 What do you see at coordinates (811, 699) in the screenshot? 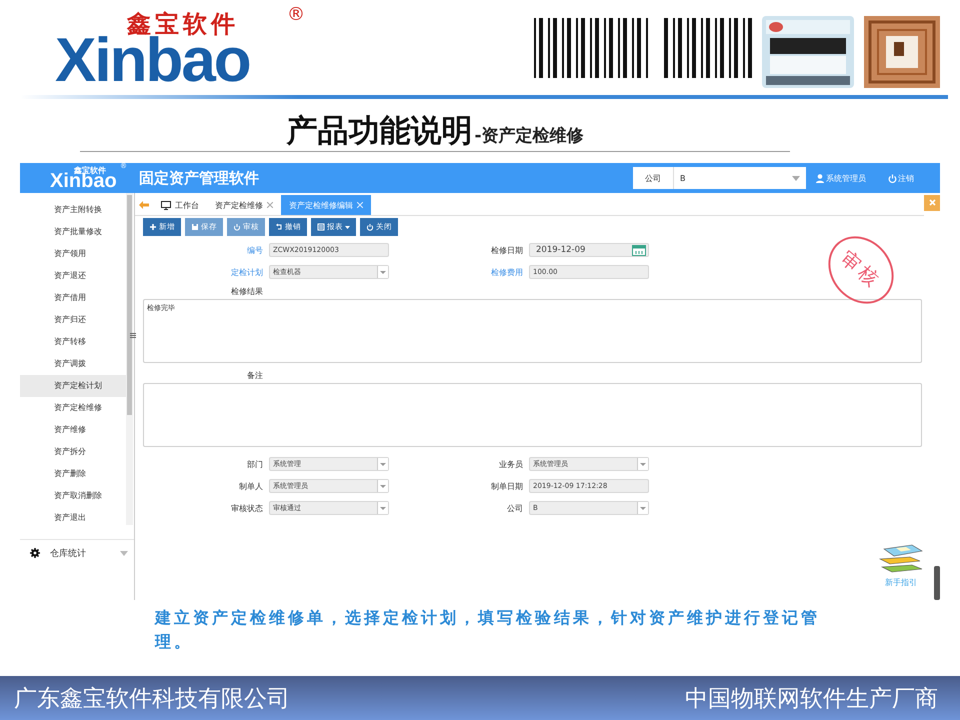
I see `slogan: 中国物联网软件生产厂商` at bounding box center [811, 699].